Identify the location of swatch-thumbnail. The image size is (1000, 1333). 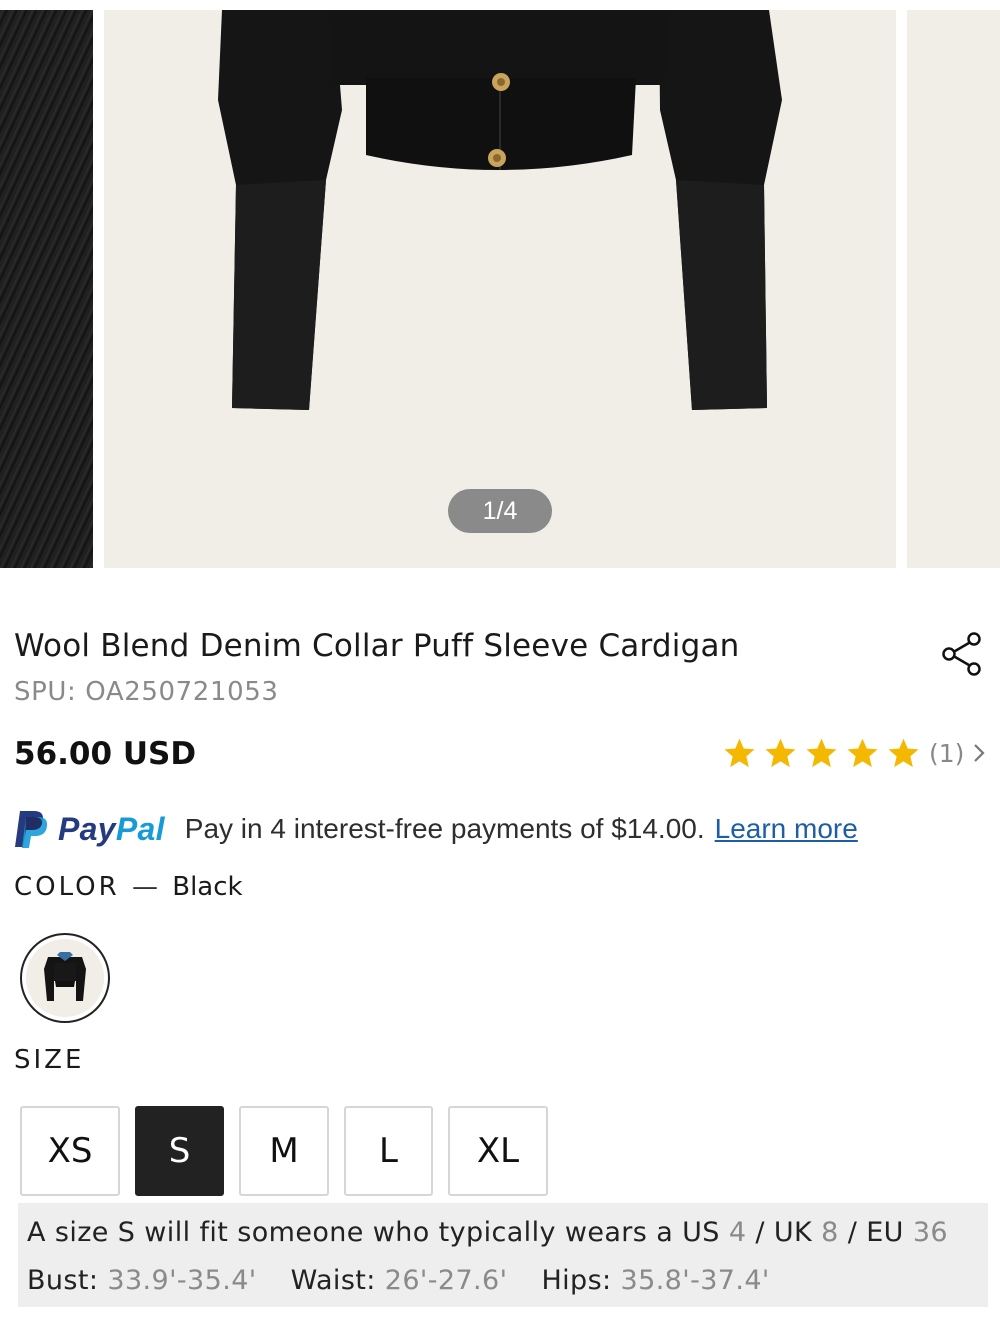
(65, 978).